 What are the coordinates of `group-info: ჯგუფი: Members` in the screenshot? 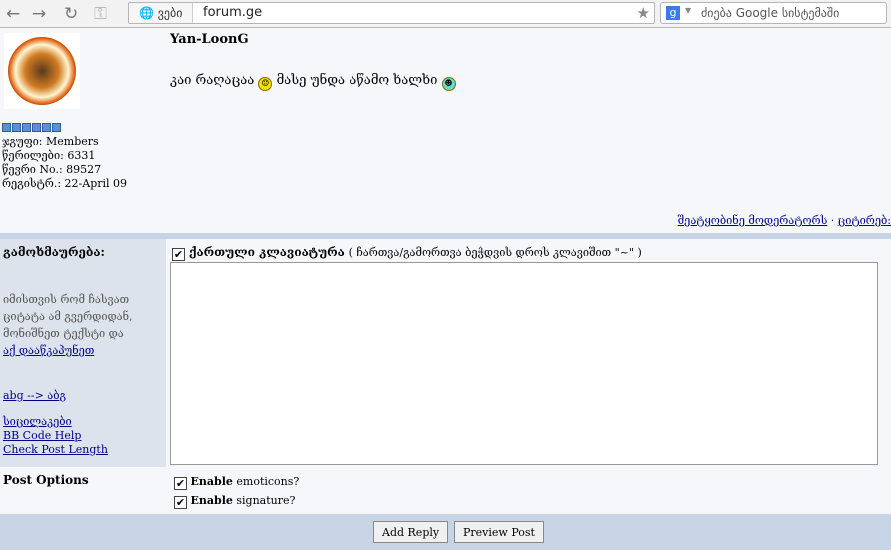 It's located at (50, 141).